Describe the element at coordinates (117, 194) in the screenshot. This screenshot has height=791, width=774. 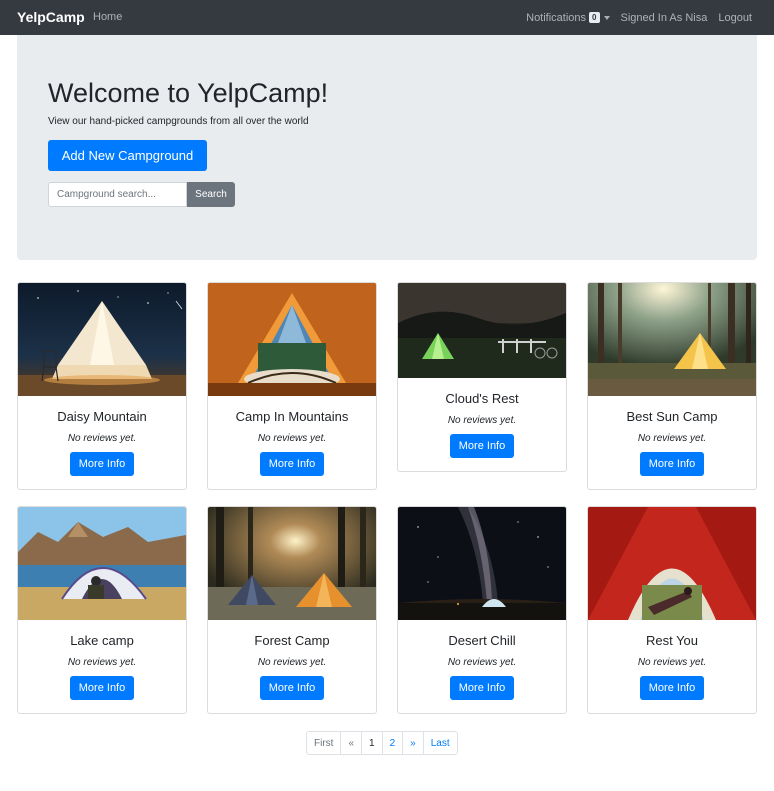
I see `campground-search-input` at that location.